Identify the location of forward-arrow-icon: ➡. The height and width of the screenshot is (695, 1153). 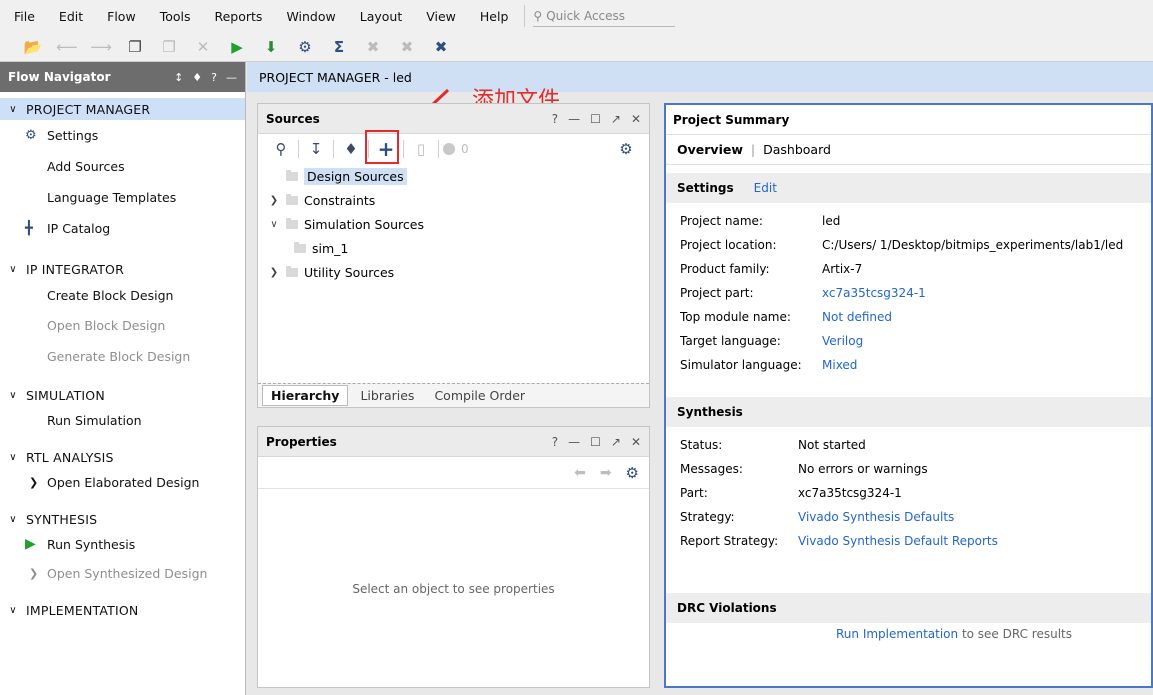
(606, 473).